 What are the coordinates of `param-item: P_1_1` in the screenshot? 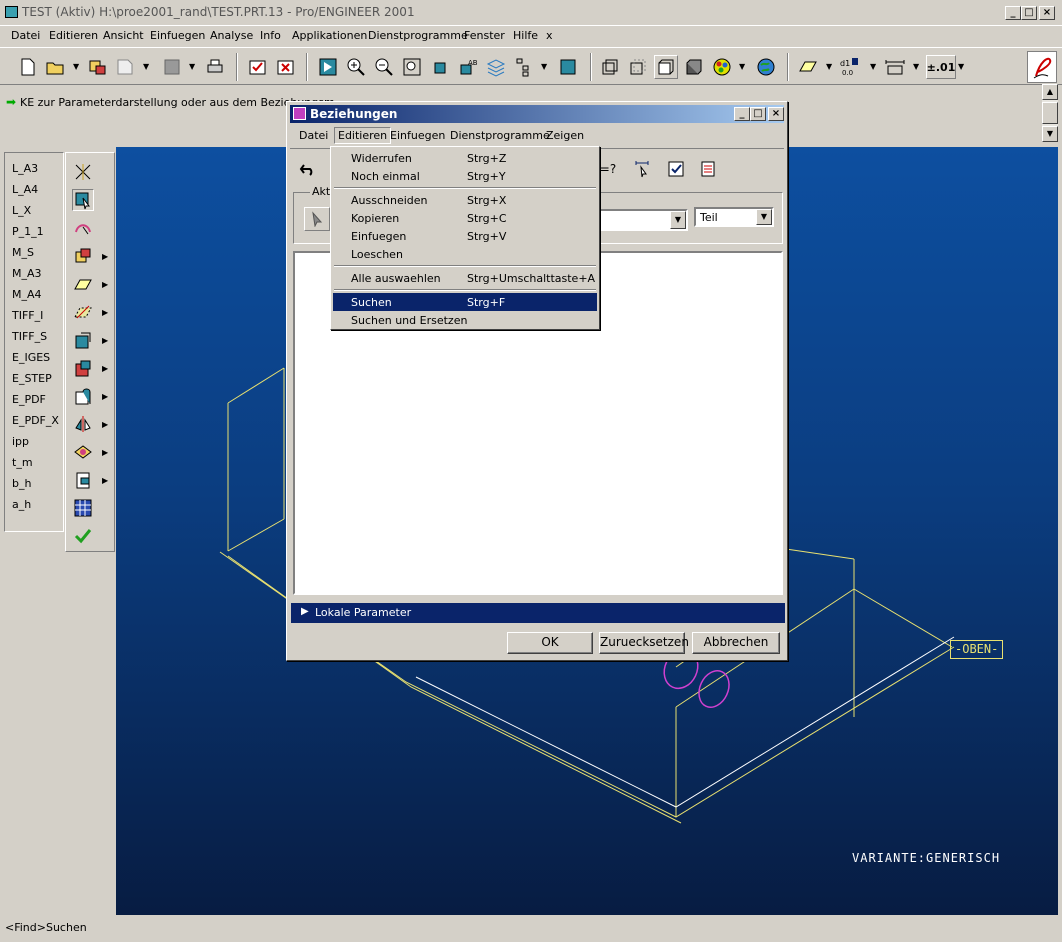 It's located at (28, 231).